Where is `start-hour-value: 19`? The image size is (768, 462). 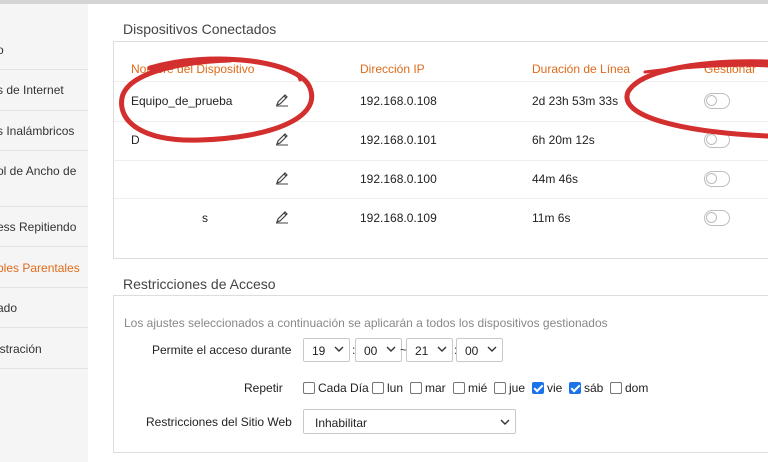
start-hour-value: 19 is located at coordinates (319, 351).